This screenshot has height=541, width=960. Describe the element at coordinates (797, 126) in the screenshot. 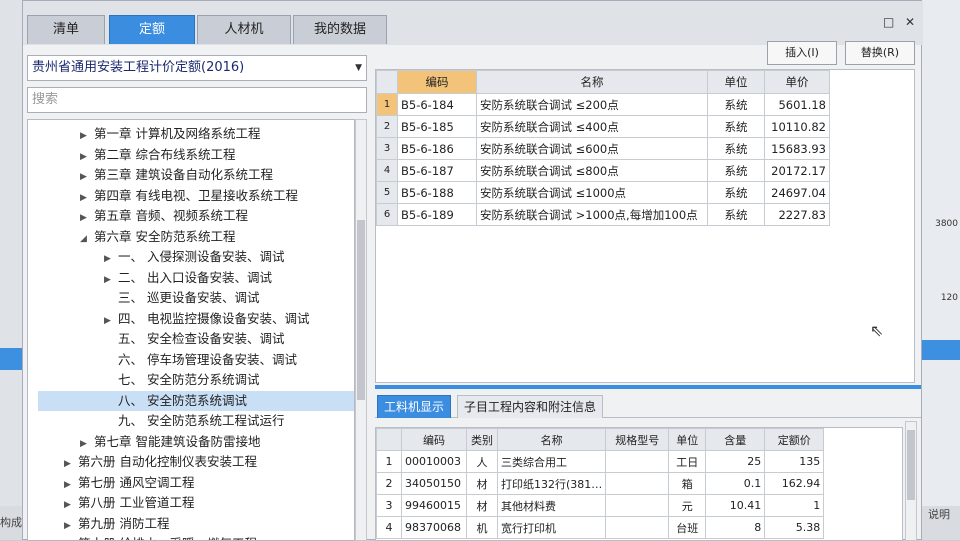

I see `cell-price: 10110.82` at that location.